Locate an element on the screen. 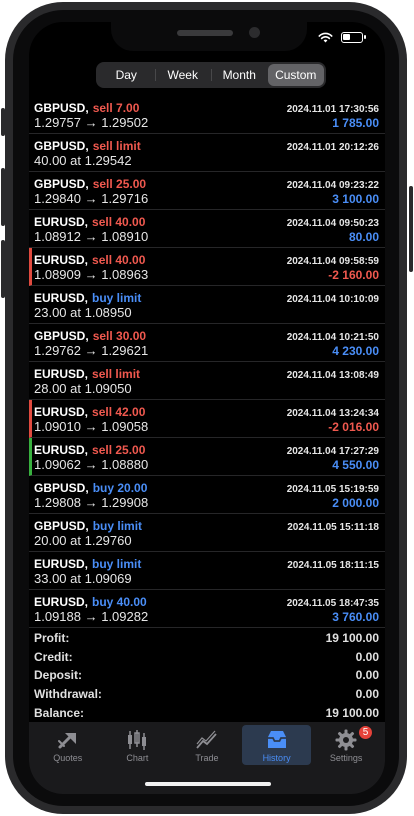  deal-side: sell 40.00 is located at coordinates (119, 260).